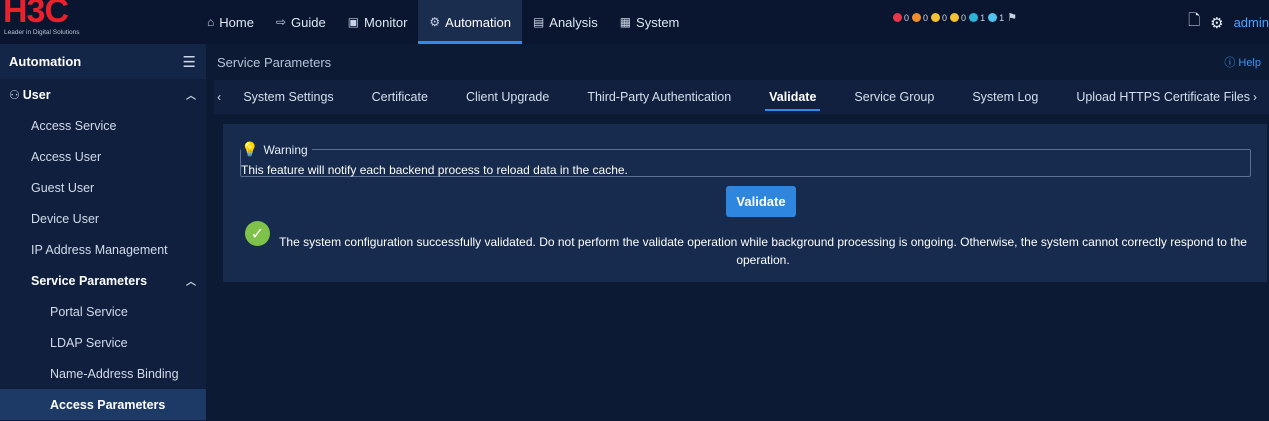 This screenshot has height=421, width=1269. Describe the element at coordinates (288, 97) in the screenshot. I see `tab-system-settings: System Settings` at that location.